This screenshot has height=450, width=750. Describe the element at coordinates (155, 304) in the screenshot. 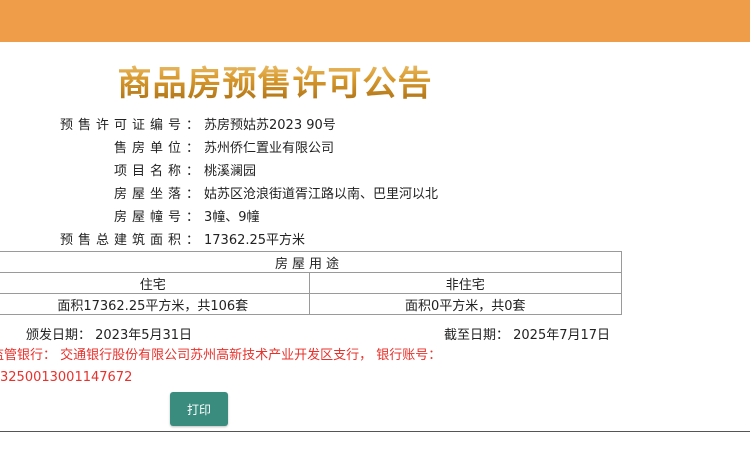

I see `residential-value: 面积17362.25平方米，共106套` at that location.